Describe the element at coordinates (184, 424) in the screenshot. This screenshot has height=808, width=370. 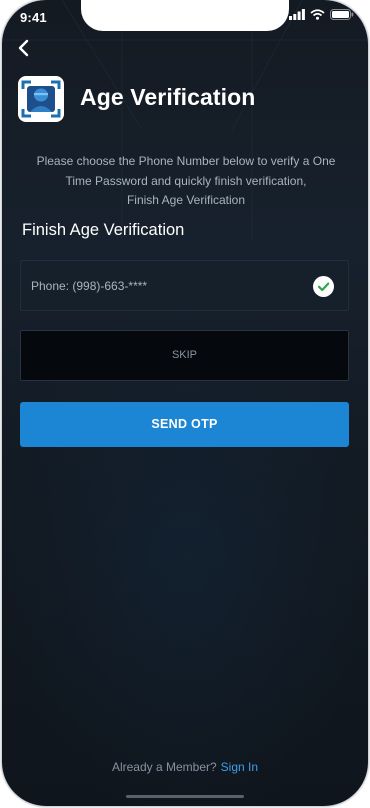
I see `send-otp-button: SEND OTP` at that location.